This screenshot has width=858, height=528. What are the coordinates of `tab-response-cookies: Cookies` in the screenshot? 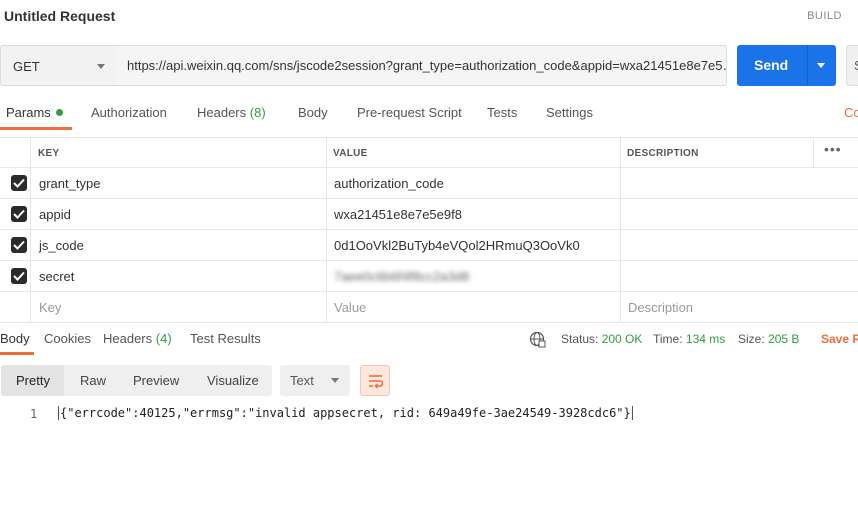 It's located at (67, 338).